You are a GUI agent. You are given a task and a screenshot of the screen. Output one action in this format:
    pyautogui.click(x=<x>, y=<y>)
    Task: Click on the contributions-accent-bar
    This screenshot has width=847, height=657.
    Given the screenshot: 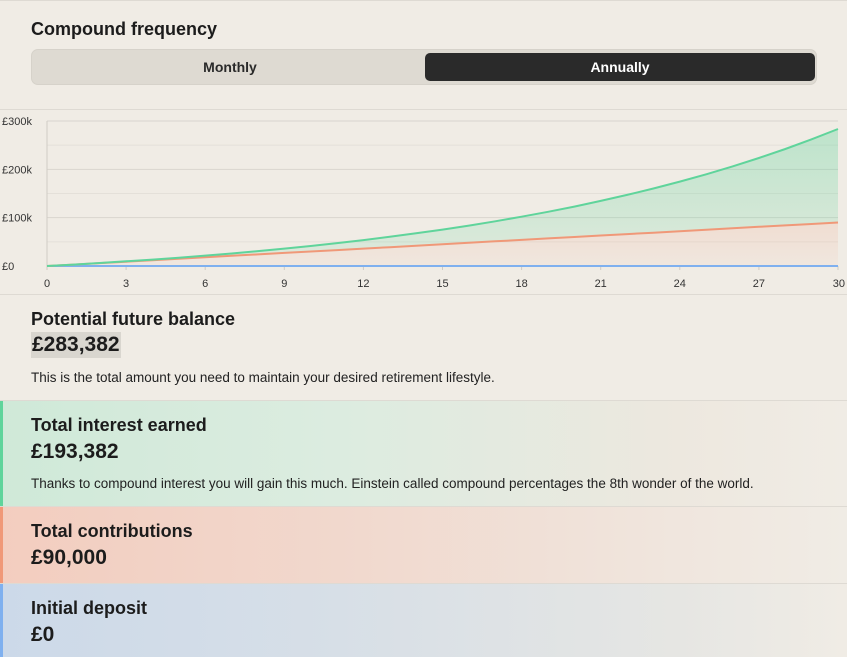 What is the action you would take?
    pyautogui.click(x=1, y=545)
    